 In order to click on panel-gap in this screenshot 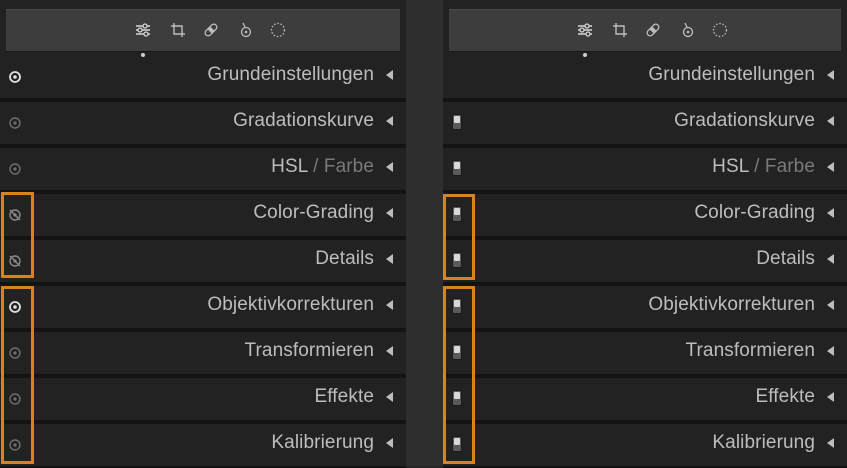, I will do `click(424, 233)`.